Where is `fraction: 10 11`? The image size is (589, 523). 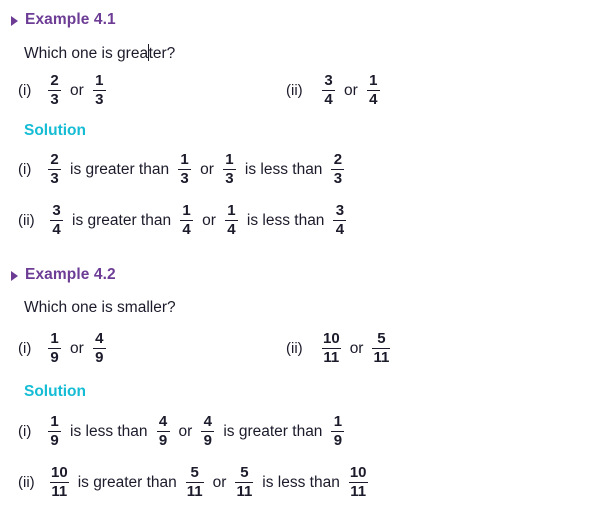
fraction: 10 11 is located at coordinates (59, 482).